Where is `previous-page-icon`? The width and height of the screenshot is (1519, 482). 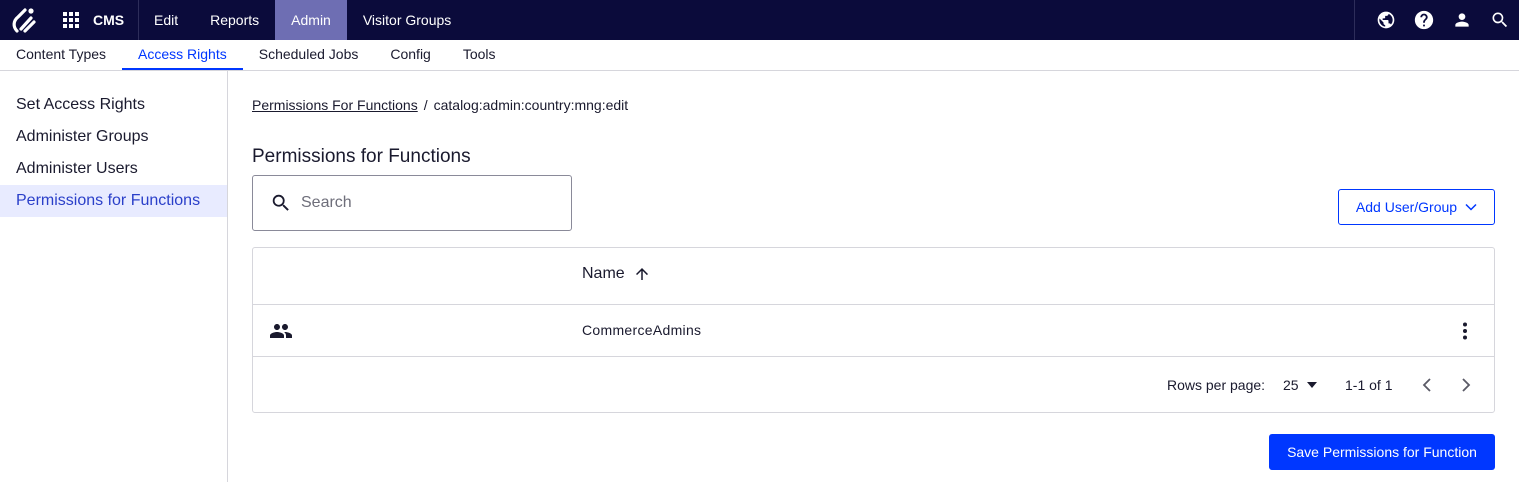 previous-page-icon is located at coordinates (1427, 385).